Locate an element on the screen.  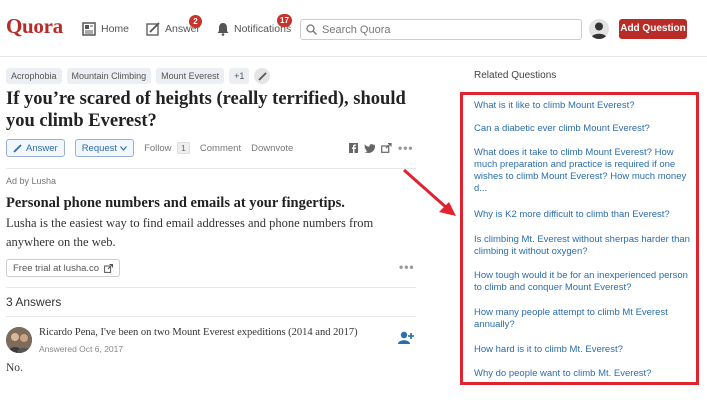
chevron-down-icon is located at coordinates (124, 148).